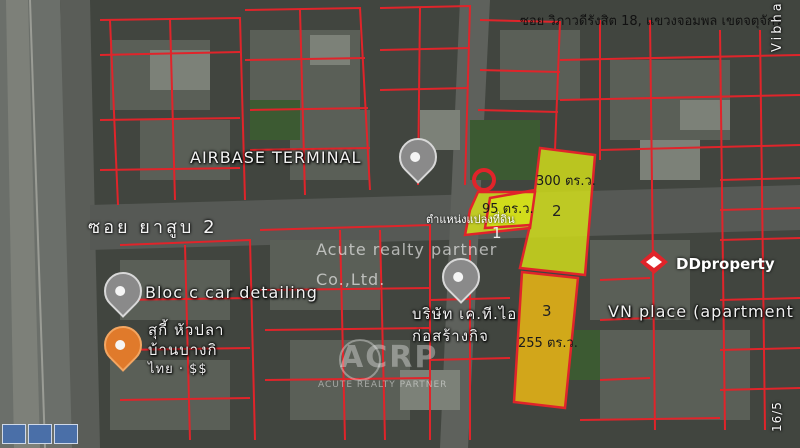  What do you see at coordinates (450, 336) in the screenshot?
I see `company-label-2: ก่อสร้างกิจ` at bounding box center [450, 336].